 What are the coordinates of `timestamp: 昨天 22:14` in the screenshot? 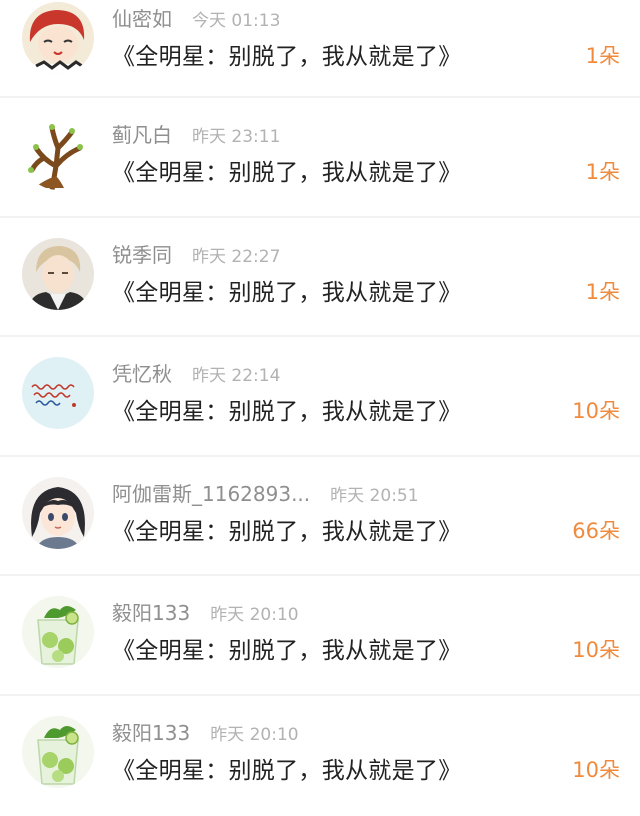 It's located at (236, 376).